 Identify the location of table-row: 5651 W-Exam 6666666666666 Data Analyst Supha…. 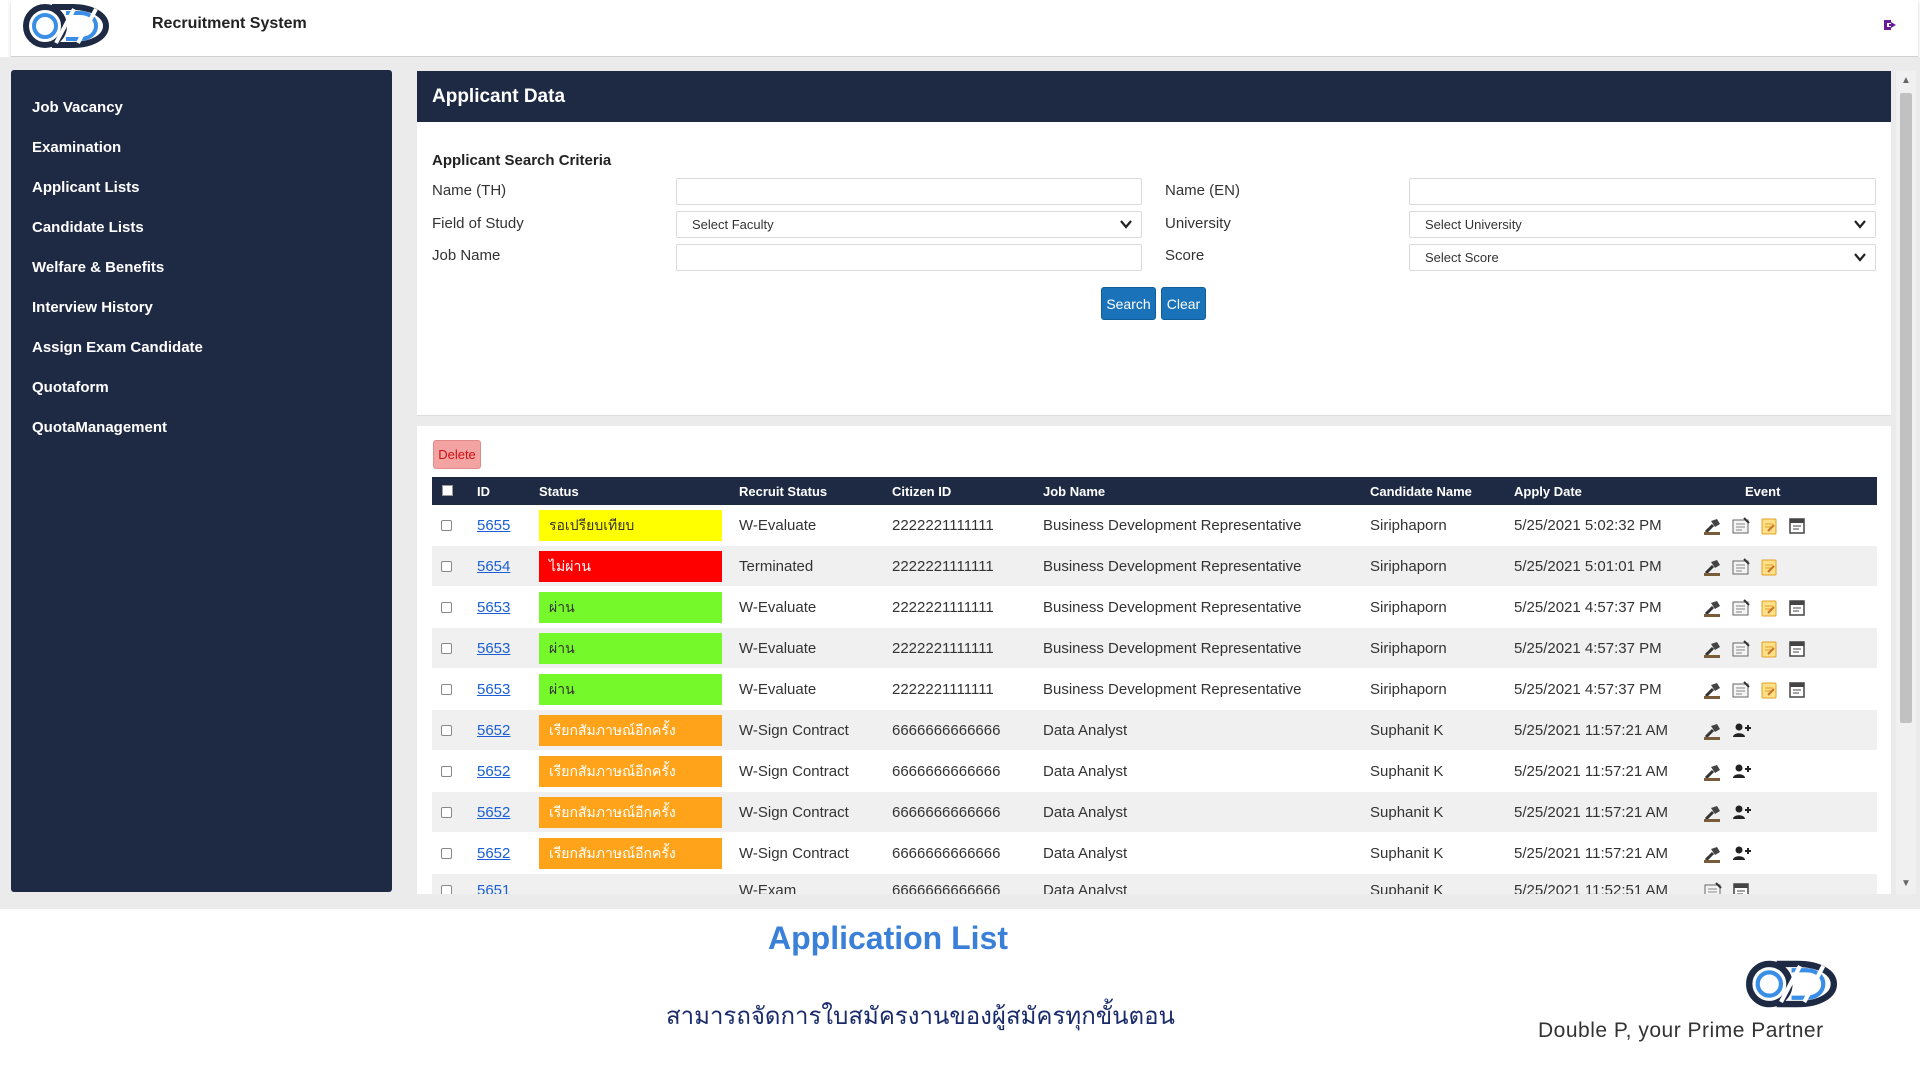
(1154, 884).